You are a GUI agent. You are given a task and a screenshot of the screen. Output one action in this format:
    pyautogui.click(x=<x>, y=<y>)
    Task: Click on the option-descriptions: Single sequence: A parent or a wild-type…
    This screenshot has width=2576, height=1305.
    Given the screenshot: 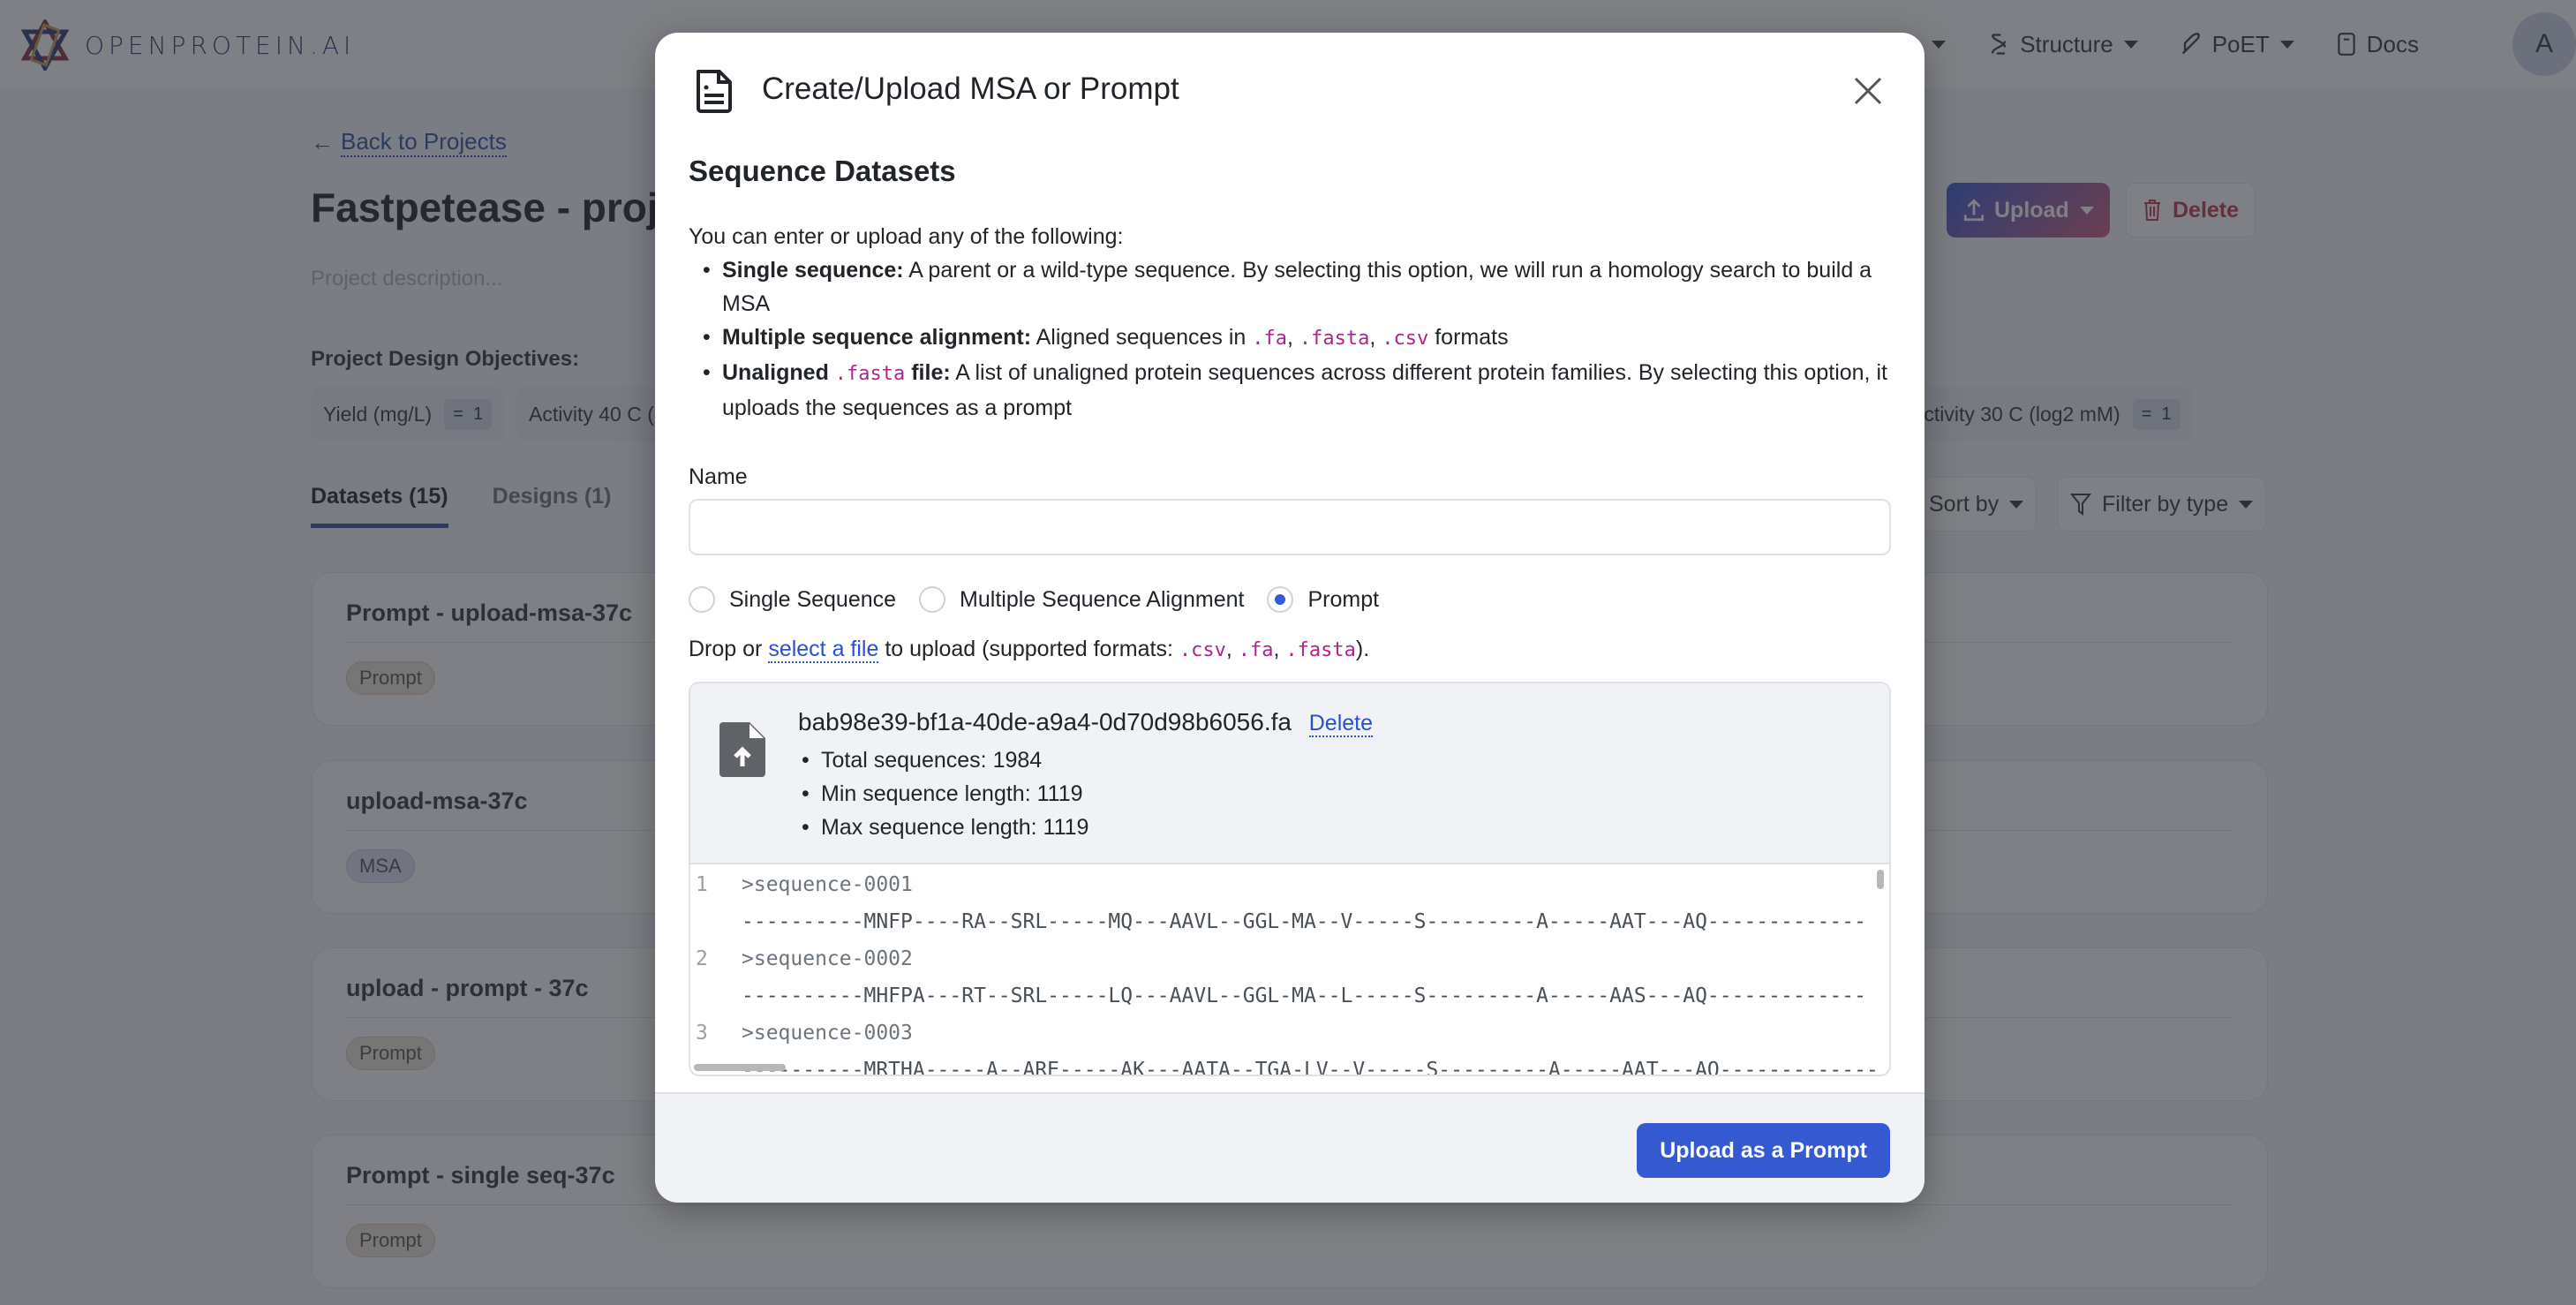 What is the action you would take?
    pyautogui.click(x=1301, y=339)
    